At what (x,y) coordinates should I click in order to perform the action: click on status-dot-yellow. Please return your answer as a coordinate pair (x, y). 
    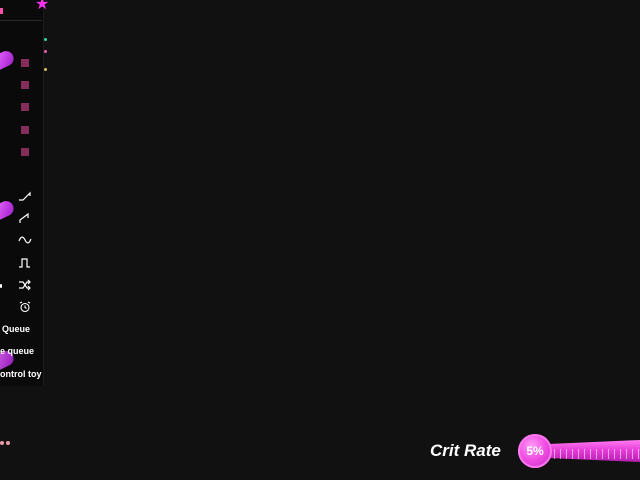
    Looking at the image, I should click on (45, 69).